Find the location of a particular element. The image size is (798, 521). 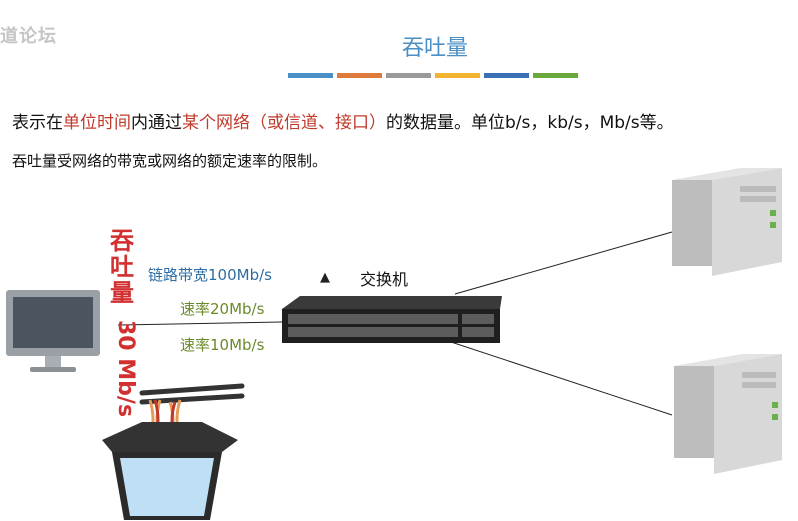

throughput-char: 量 is located at coordinates (122, 293).